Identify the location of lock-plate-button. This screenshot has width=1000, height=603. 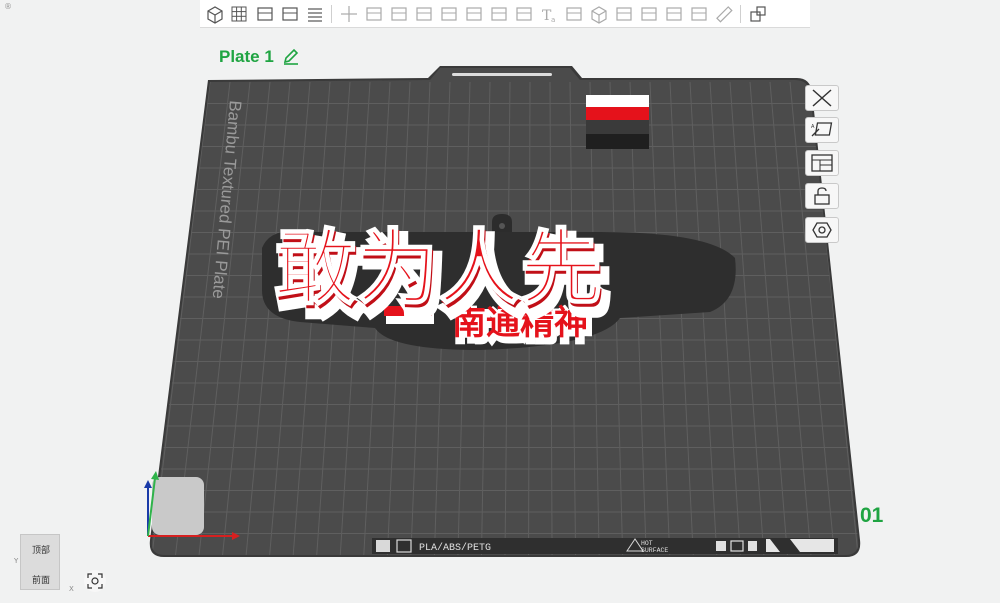
(822, 196).